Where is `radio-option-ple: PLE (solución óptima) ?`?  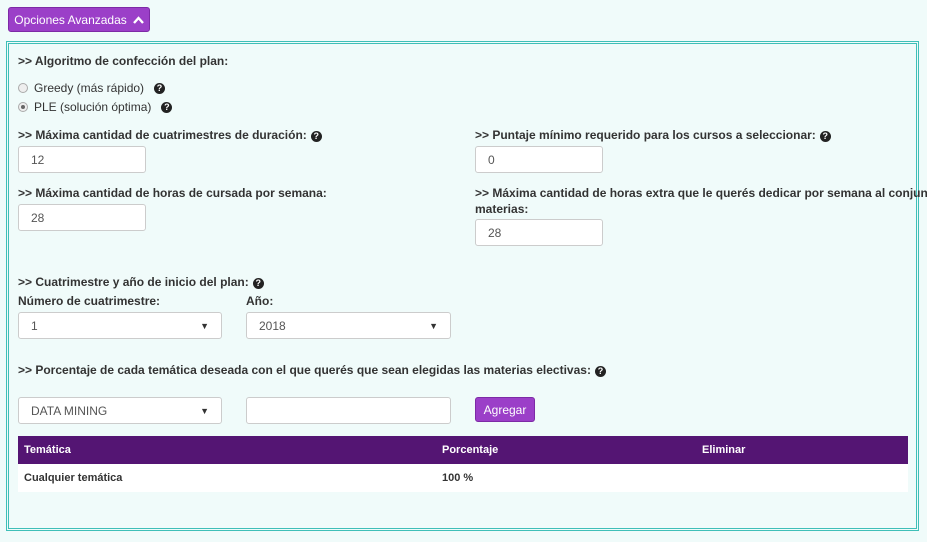
radio-option-ple: PLE (solución óptima) ? is located at coordinates (95, 107).